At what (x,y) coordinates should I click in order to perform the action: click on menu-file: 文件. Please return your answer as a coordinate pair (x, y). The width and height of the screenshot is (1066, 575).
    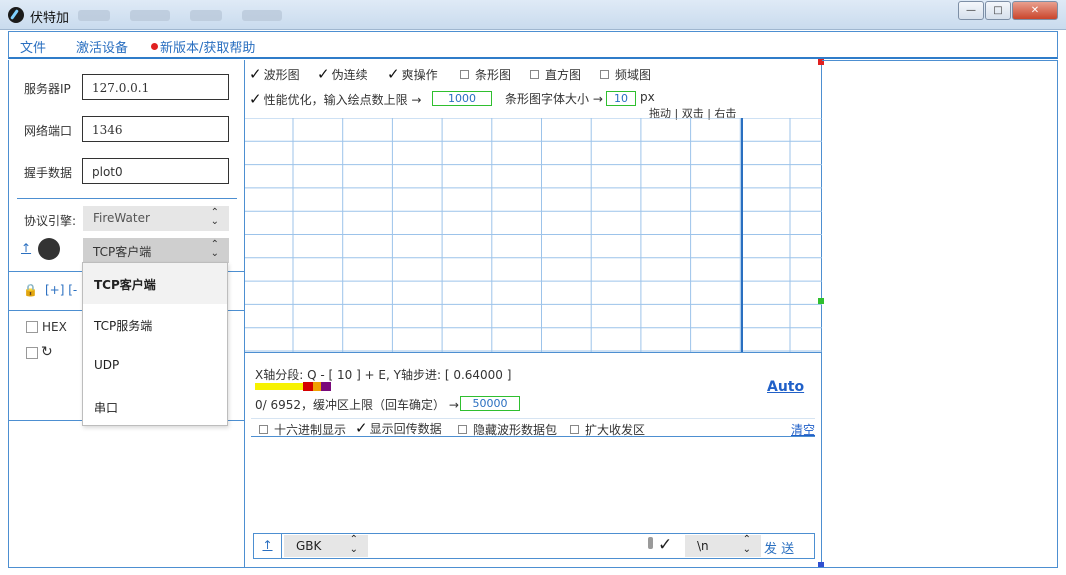
    Looking at the image, I should click on (33, 46).